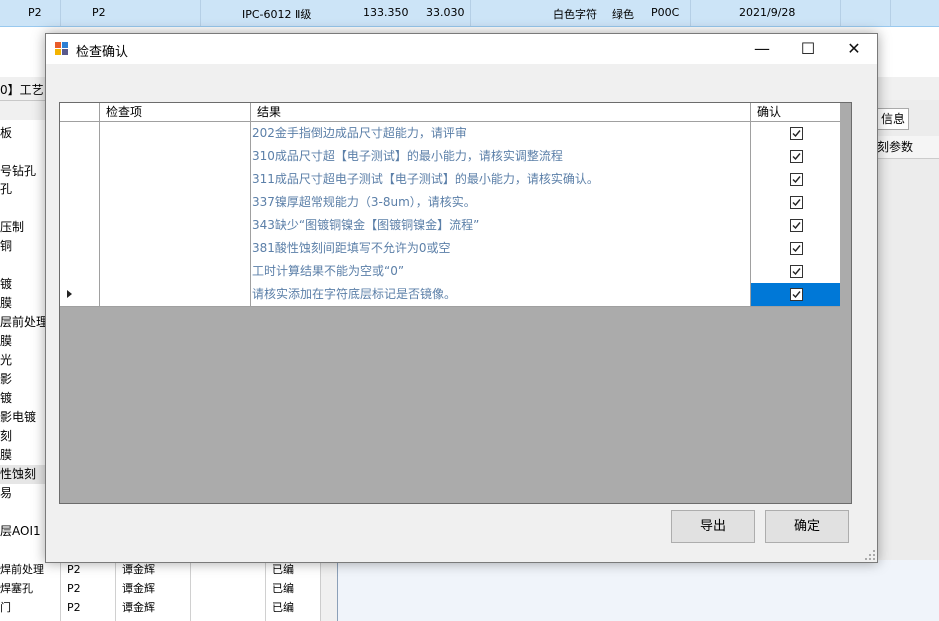  Describe the element at coordinates (24, 246) in the screenshot. I see `list-item: 铜` at that location.